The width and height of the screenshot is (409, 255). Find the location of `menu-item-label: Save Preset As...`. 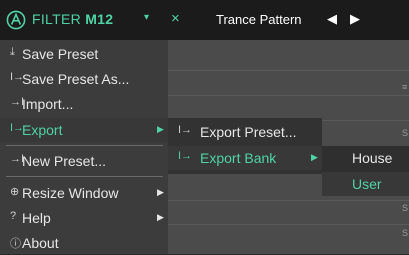

menu-item-label: Save Preset As... is located at coordinates (76, 79).